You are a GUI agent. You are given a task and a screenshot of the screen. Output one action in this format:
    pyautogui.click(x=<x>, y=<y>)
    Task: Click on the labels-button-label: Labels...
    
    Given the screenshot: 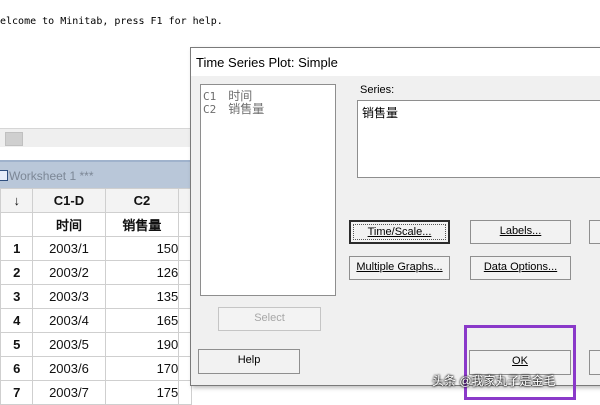 What is the action you would take?
    pyautogui.click(x=520, y=231)
    